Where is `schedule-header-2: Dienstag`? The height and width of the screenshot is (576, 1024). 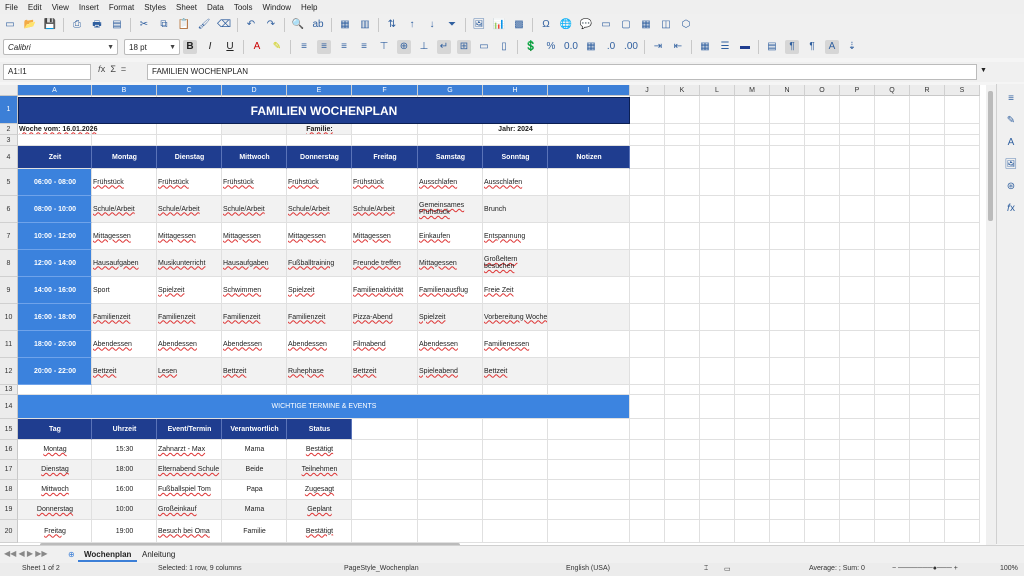 schedule-header-2: Dienstag is located at coordinates (189, 157).